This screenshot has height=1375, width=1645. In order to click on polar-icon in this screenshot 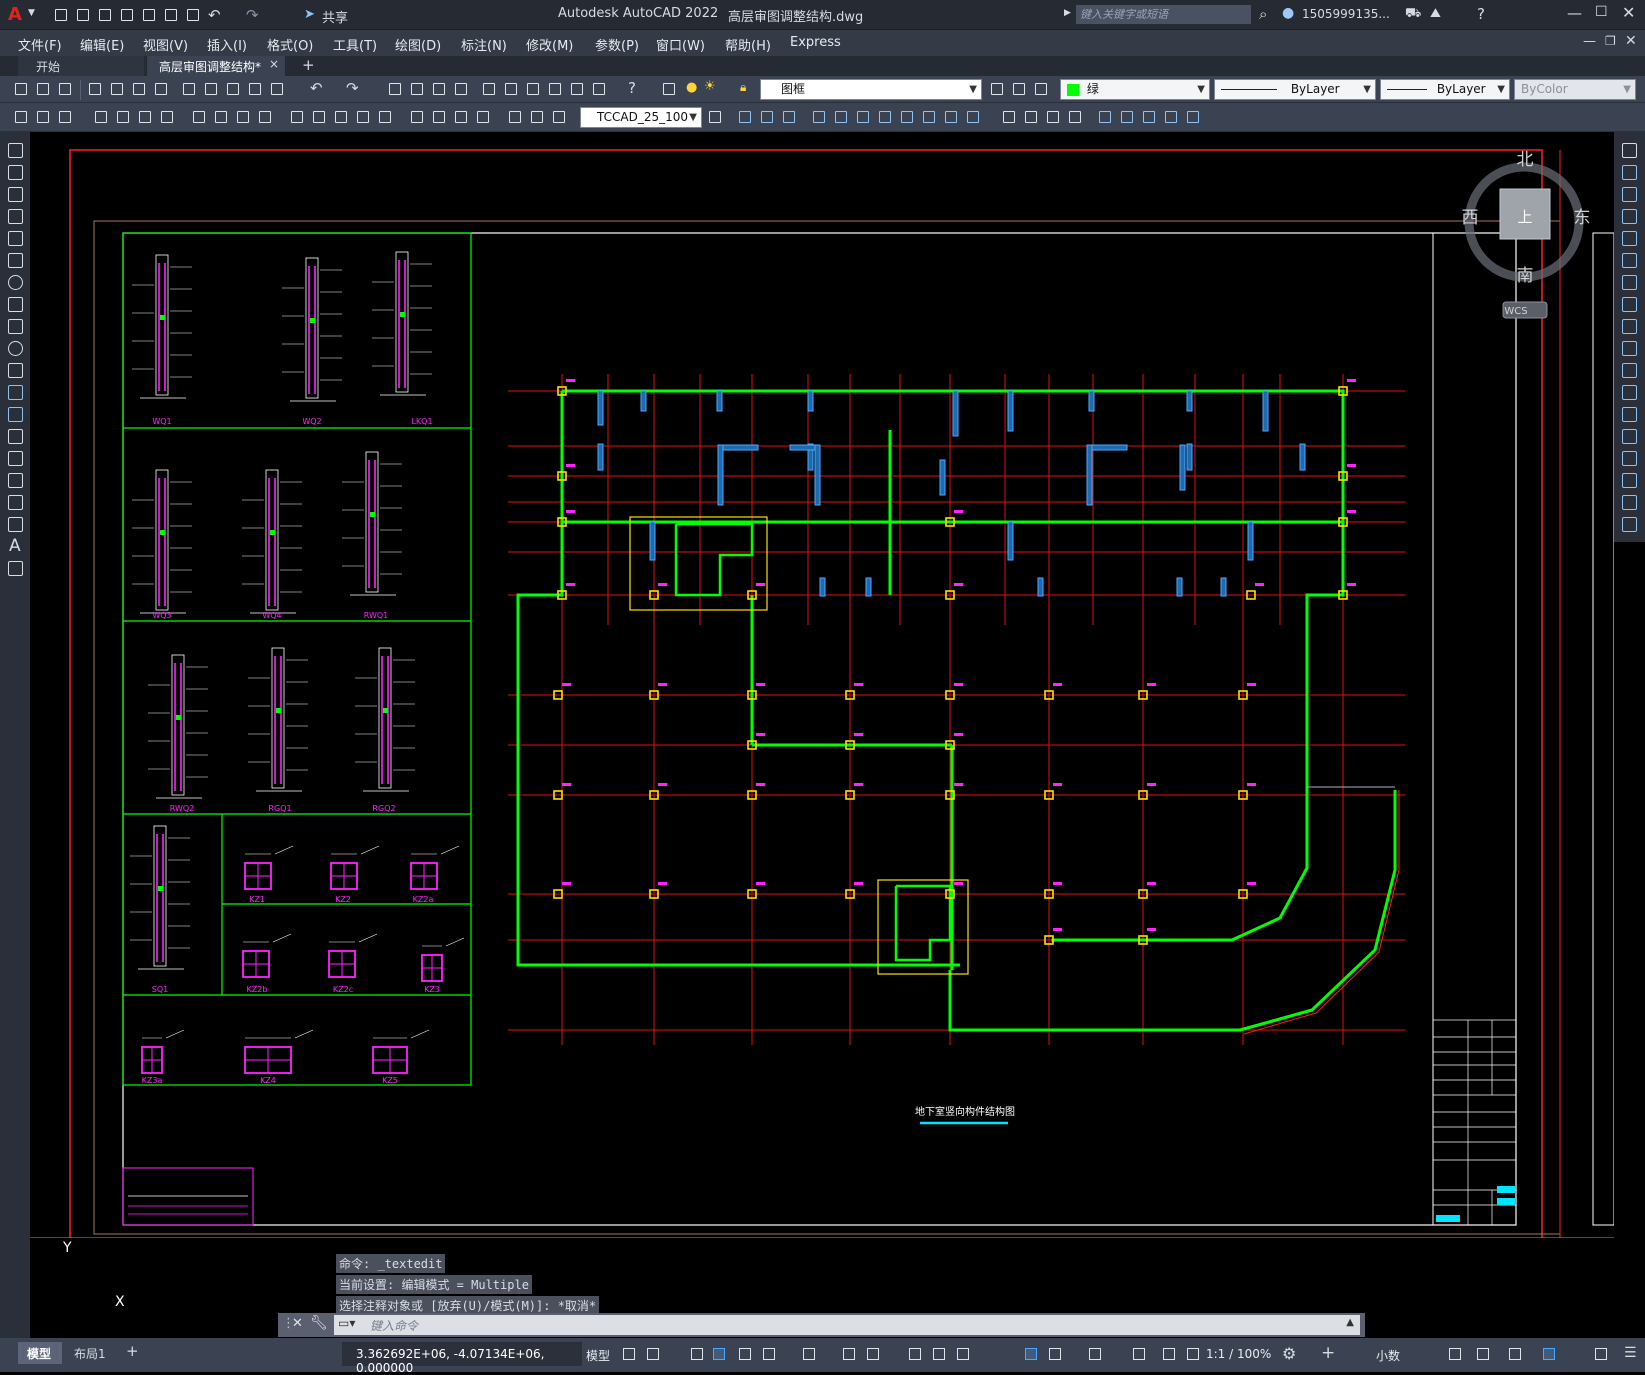, I will do `click(769, 1354)`.